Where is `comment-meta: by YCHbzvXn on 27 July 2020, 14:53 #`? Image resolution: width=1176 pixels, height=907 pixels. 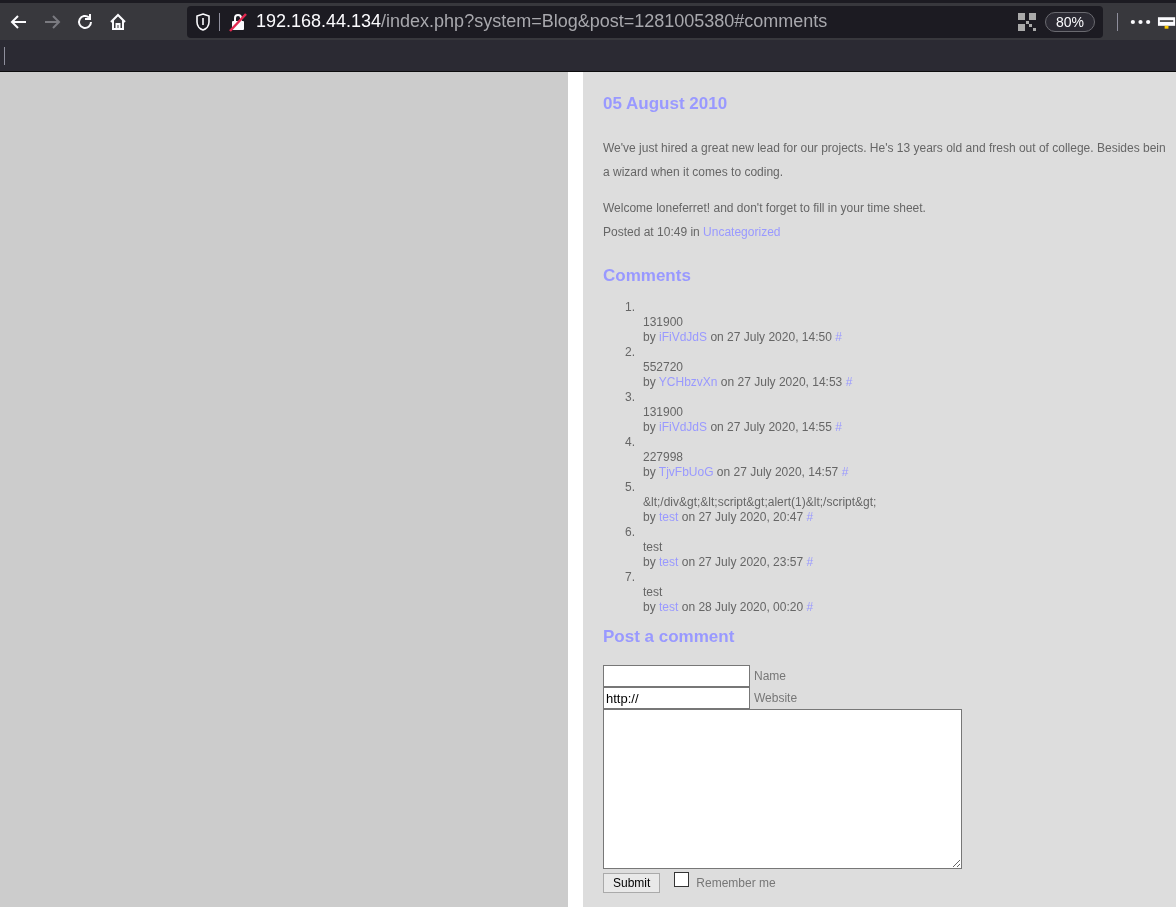 comment-meta: by YCHbzvXn on 27 July 2020, 14:53 # is located at coordinates (748, 382).